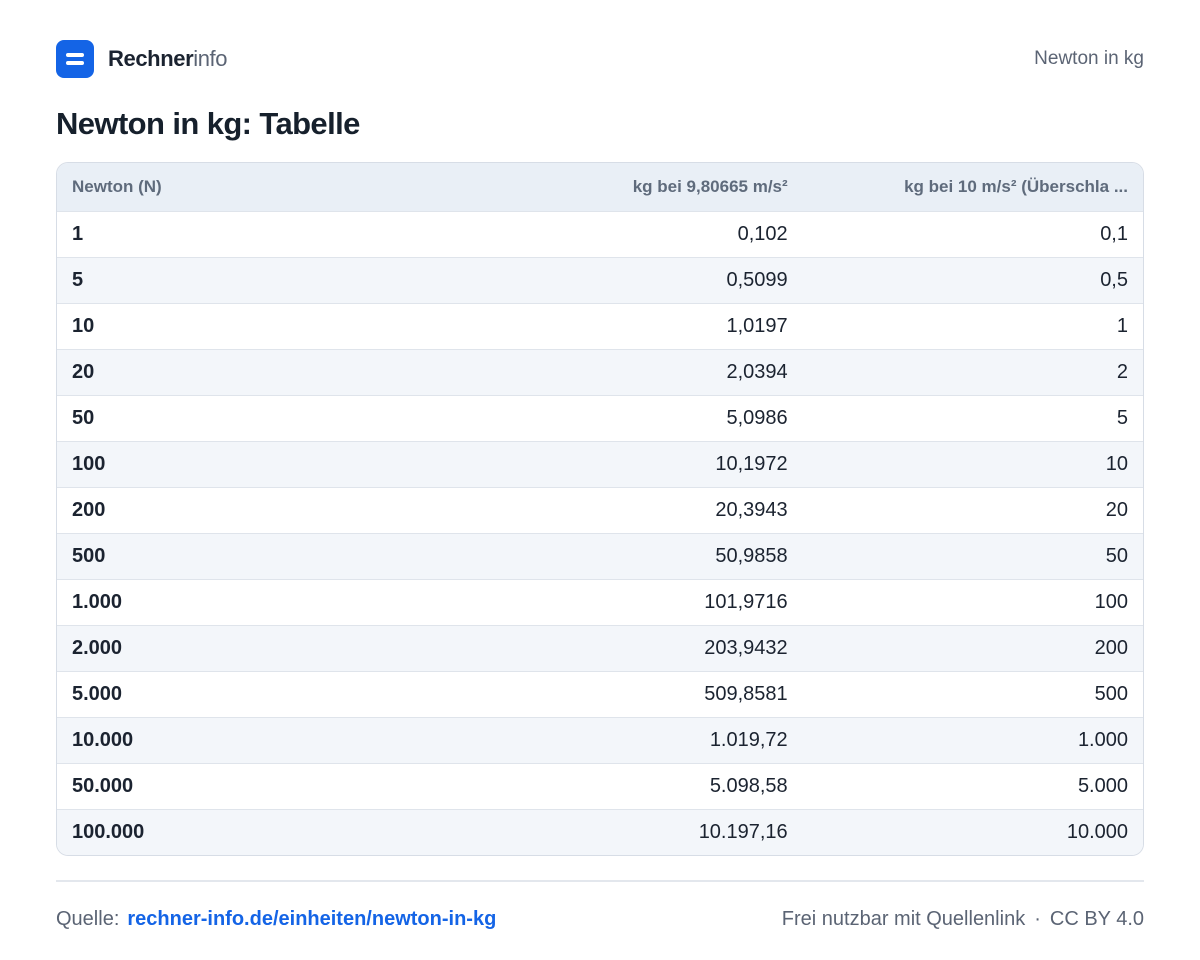 Image resolution: width=1200 pixels, height=960 pixels. Describe the element at coordinates (757, 371) in the screenshot. I see `cell-kg-exact: 2,0394` at that location.